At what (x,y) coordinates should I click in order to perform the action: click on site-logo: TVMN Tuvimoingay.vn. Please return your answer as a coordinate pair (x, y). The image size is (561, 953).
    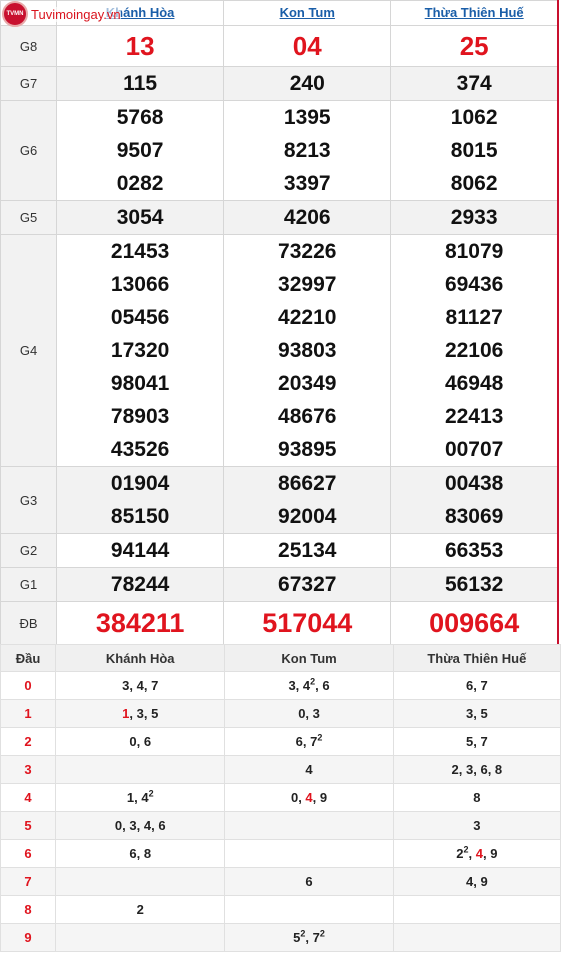
    Looking at the image, I should click on (61, 14).